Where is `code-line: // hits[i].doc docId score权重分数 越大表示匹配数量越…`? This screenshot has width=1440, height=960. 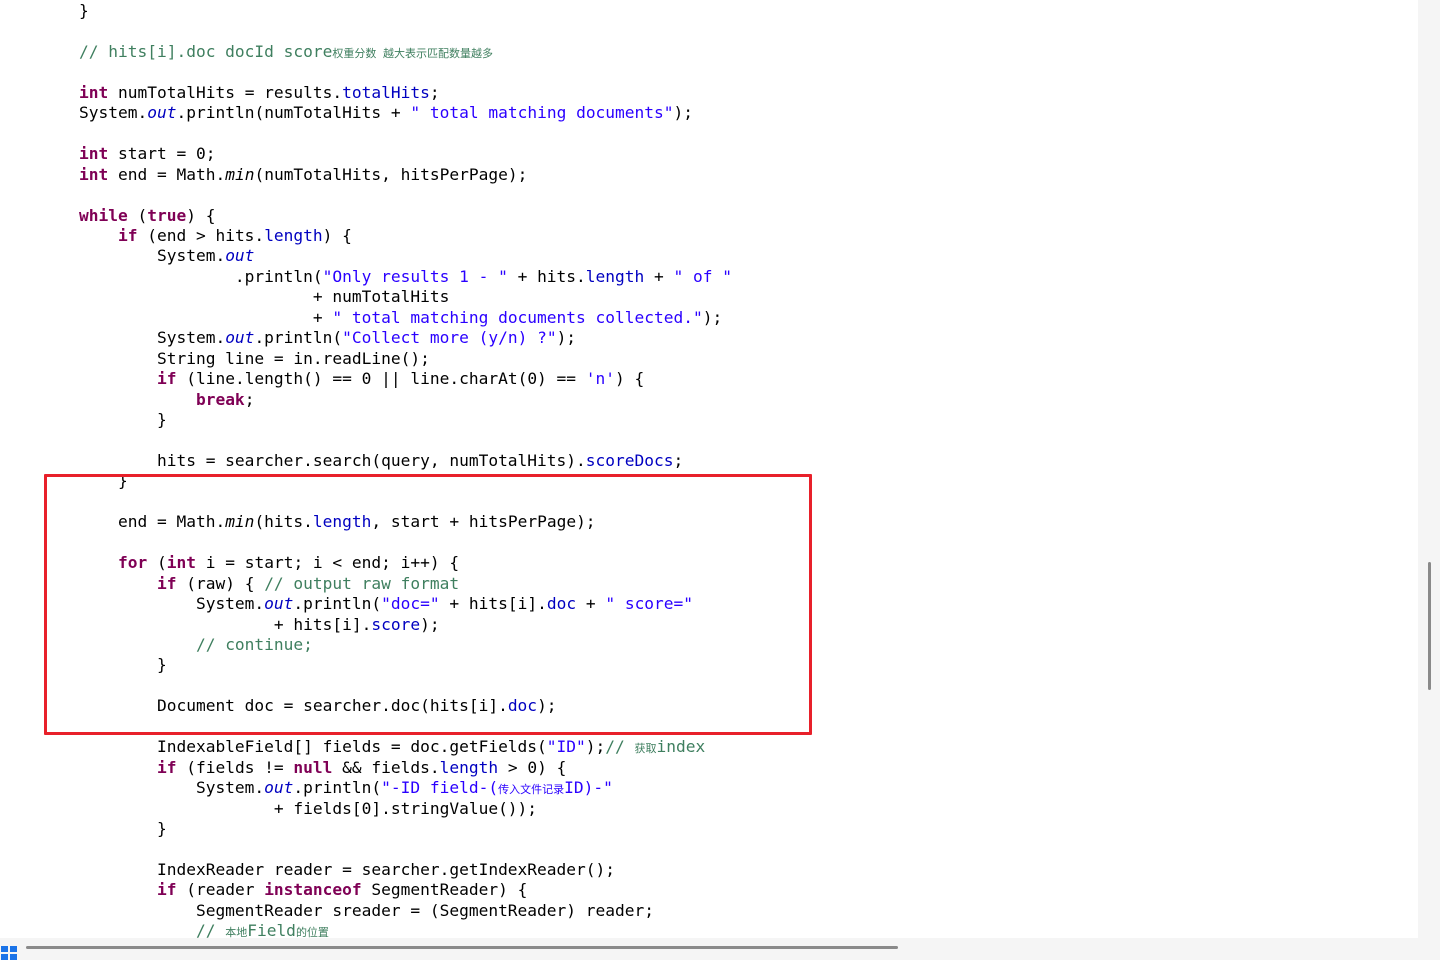 code-line: // hits[i].doc docId score权重分数 越大表示匹配数量越… is located at coordinates (286, 52).